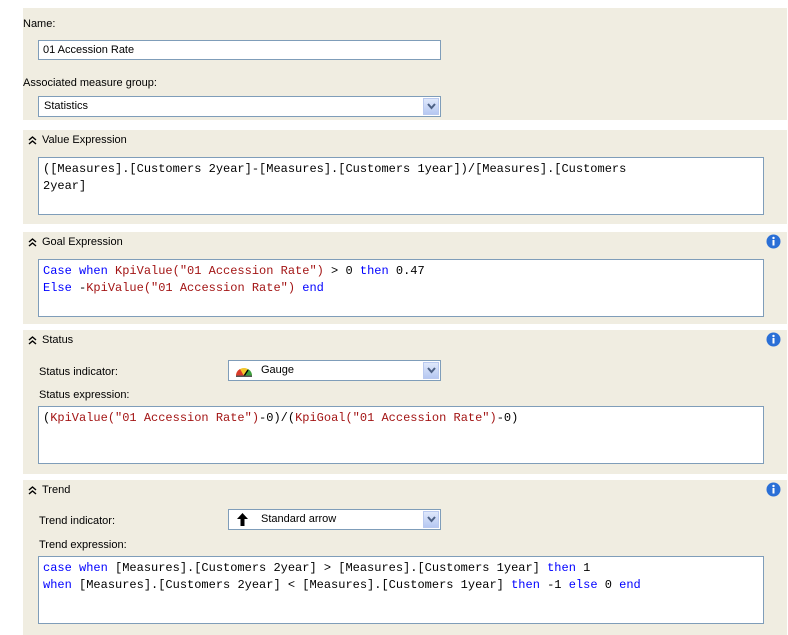 The width and height of the screenshot is (788, 635). Describe the element at coordinates (84, 395) in the screenshot. I see `status-expression-label: Status expression:` at that location.